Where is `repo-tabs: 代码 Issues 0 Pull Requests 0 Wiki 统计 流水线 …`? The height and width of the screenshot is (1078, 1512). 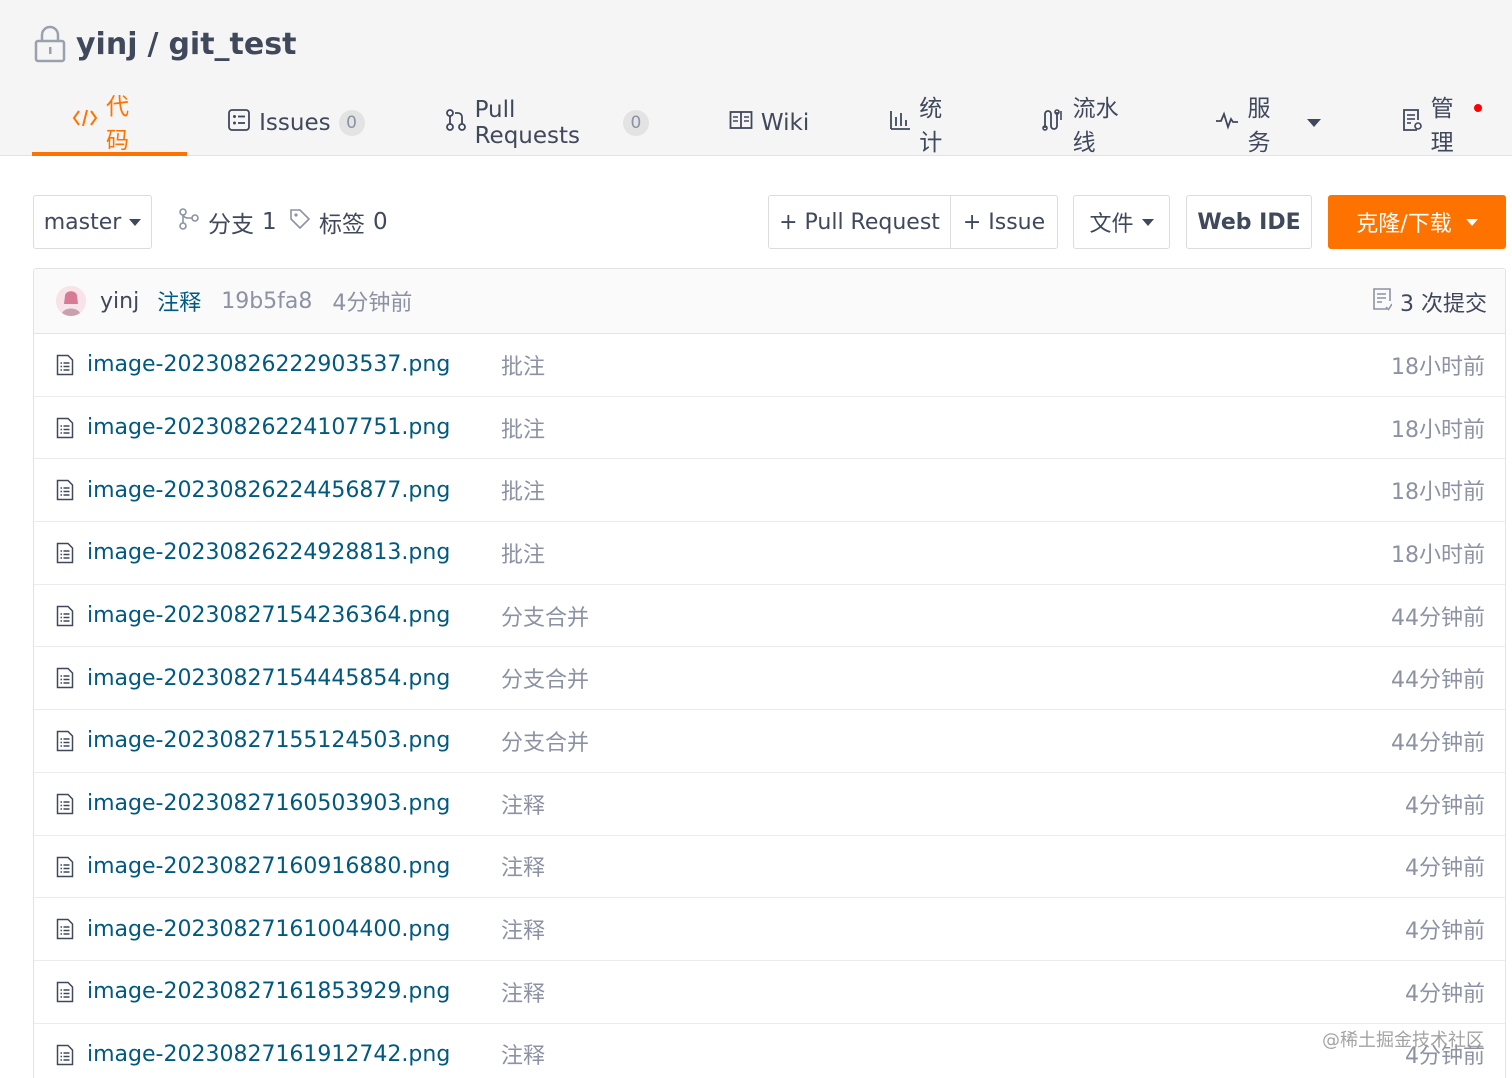
repo-tabs: 代码 Issues 0 Pull Requests 0 Wiki 统计 流水线 … is located at coordinates (772, 123).